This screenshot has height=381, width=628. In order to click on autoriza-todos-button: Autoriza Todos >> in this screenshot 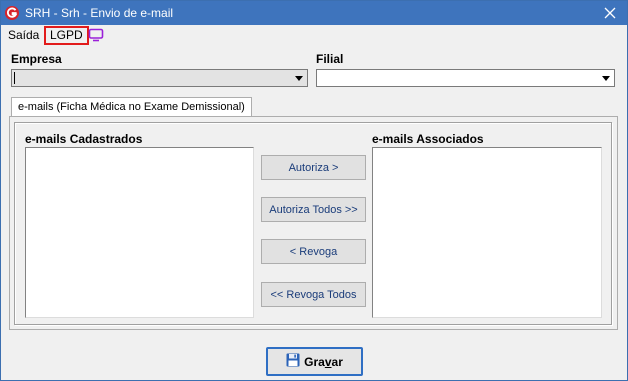, I will do `click(313, 209)`.